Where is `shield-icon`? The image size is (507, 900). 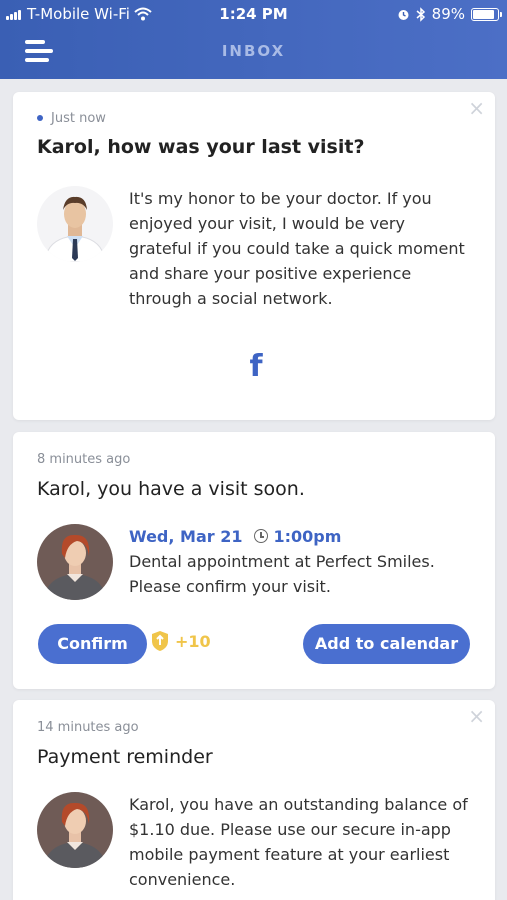
shield-icon is located at coordinates (160, 641).